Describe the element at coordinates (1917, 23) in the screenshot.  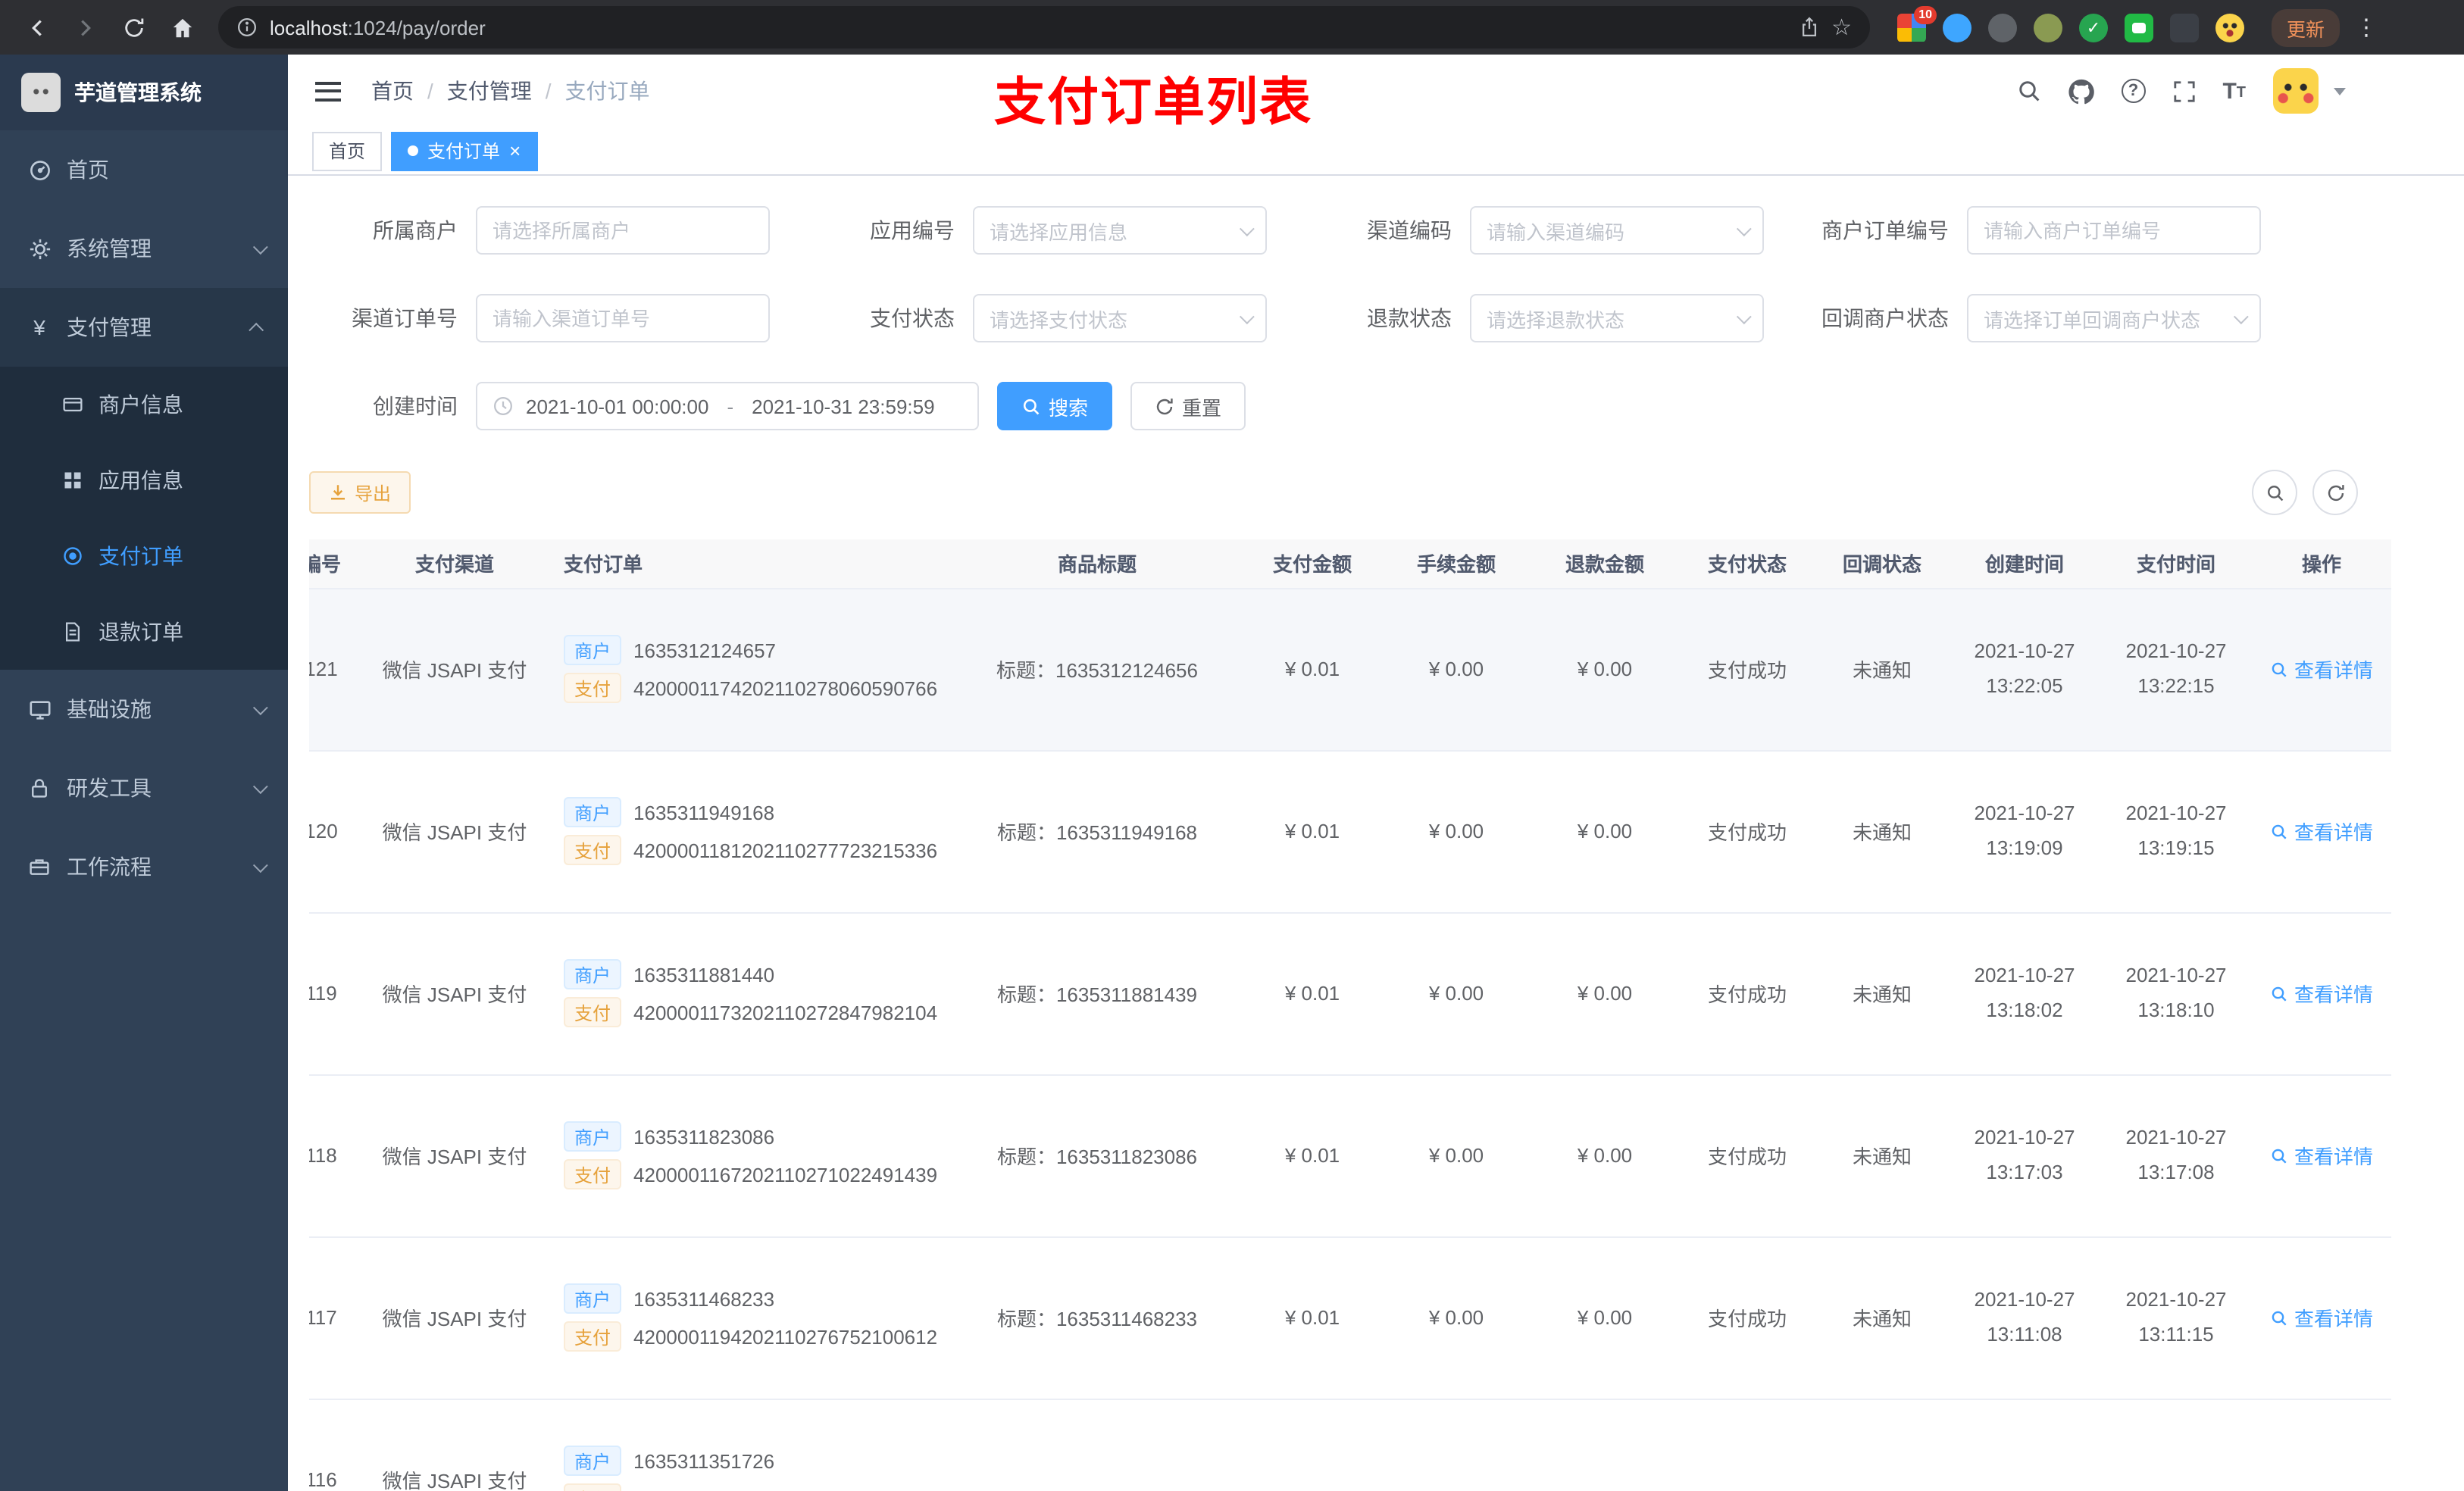
I see `extension-grid-icon: 10` at that location.